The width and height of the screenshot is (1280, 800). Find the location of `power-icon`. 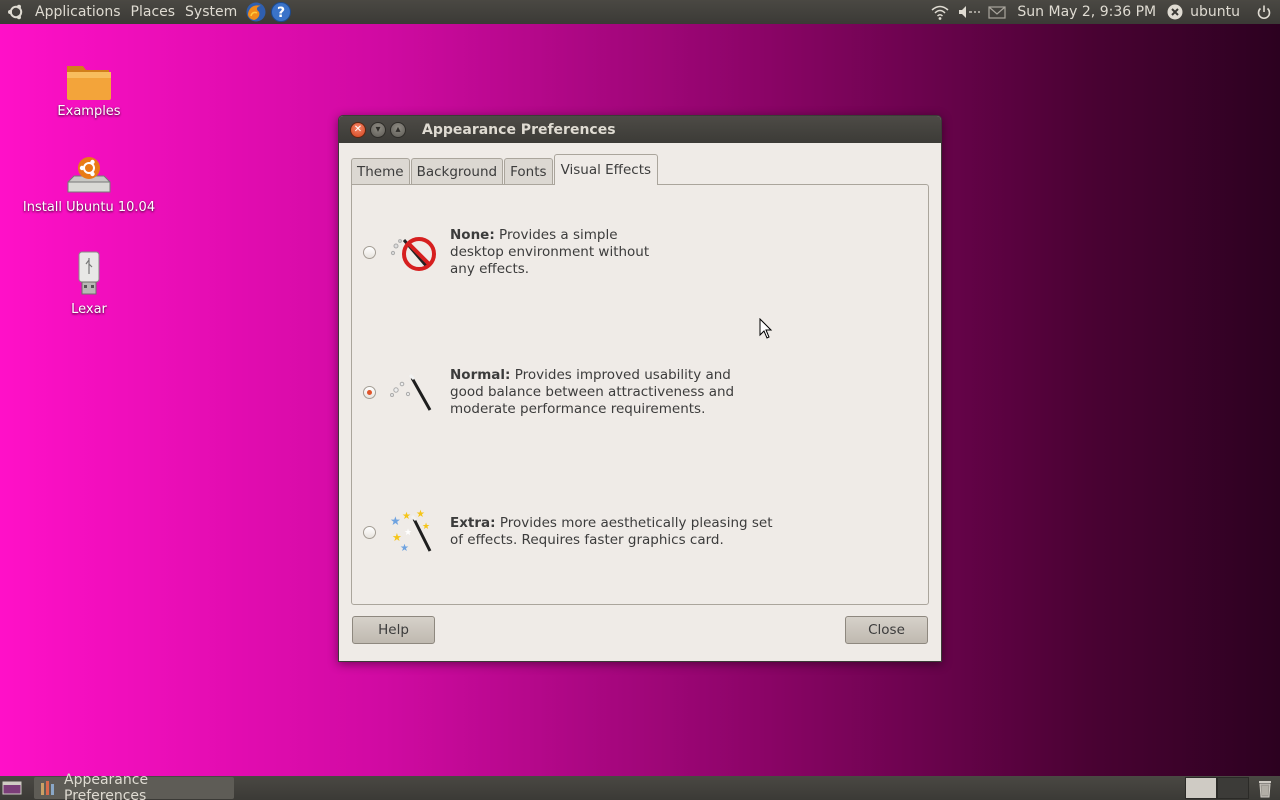

power-icon is located at coordinates (1264, 12).